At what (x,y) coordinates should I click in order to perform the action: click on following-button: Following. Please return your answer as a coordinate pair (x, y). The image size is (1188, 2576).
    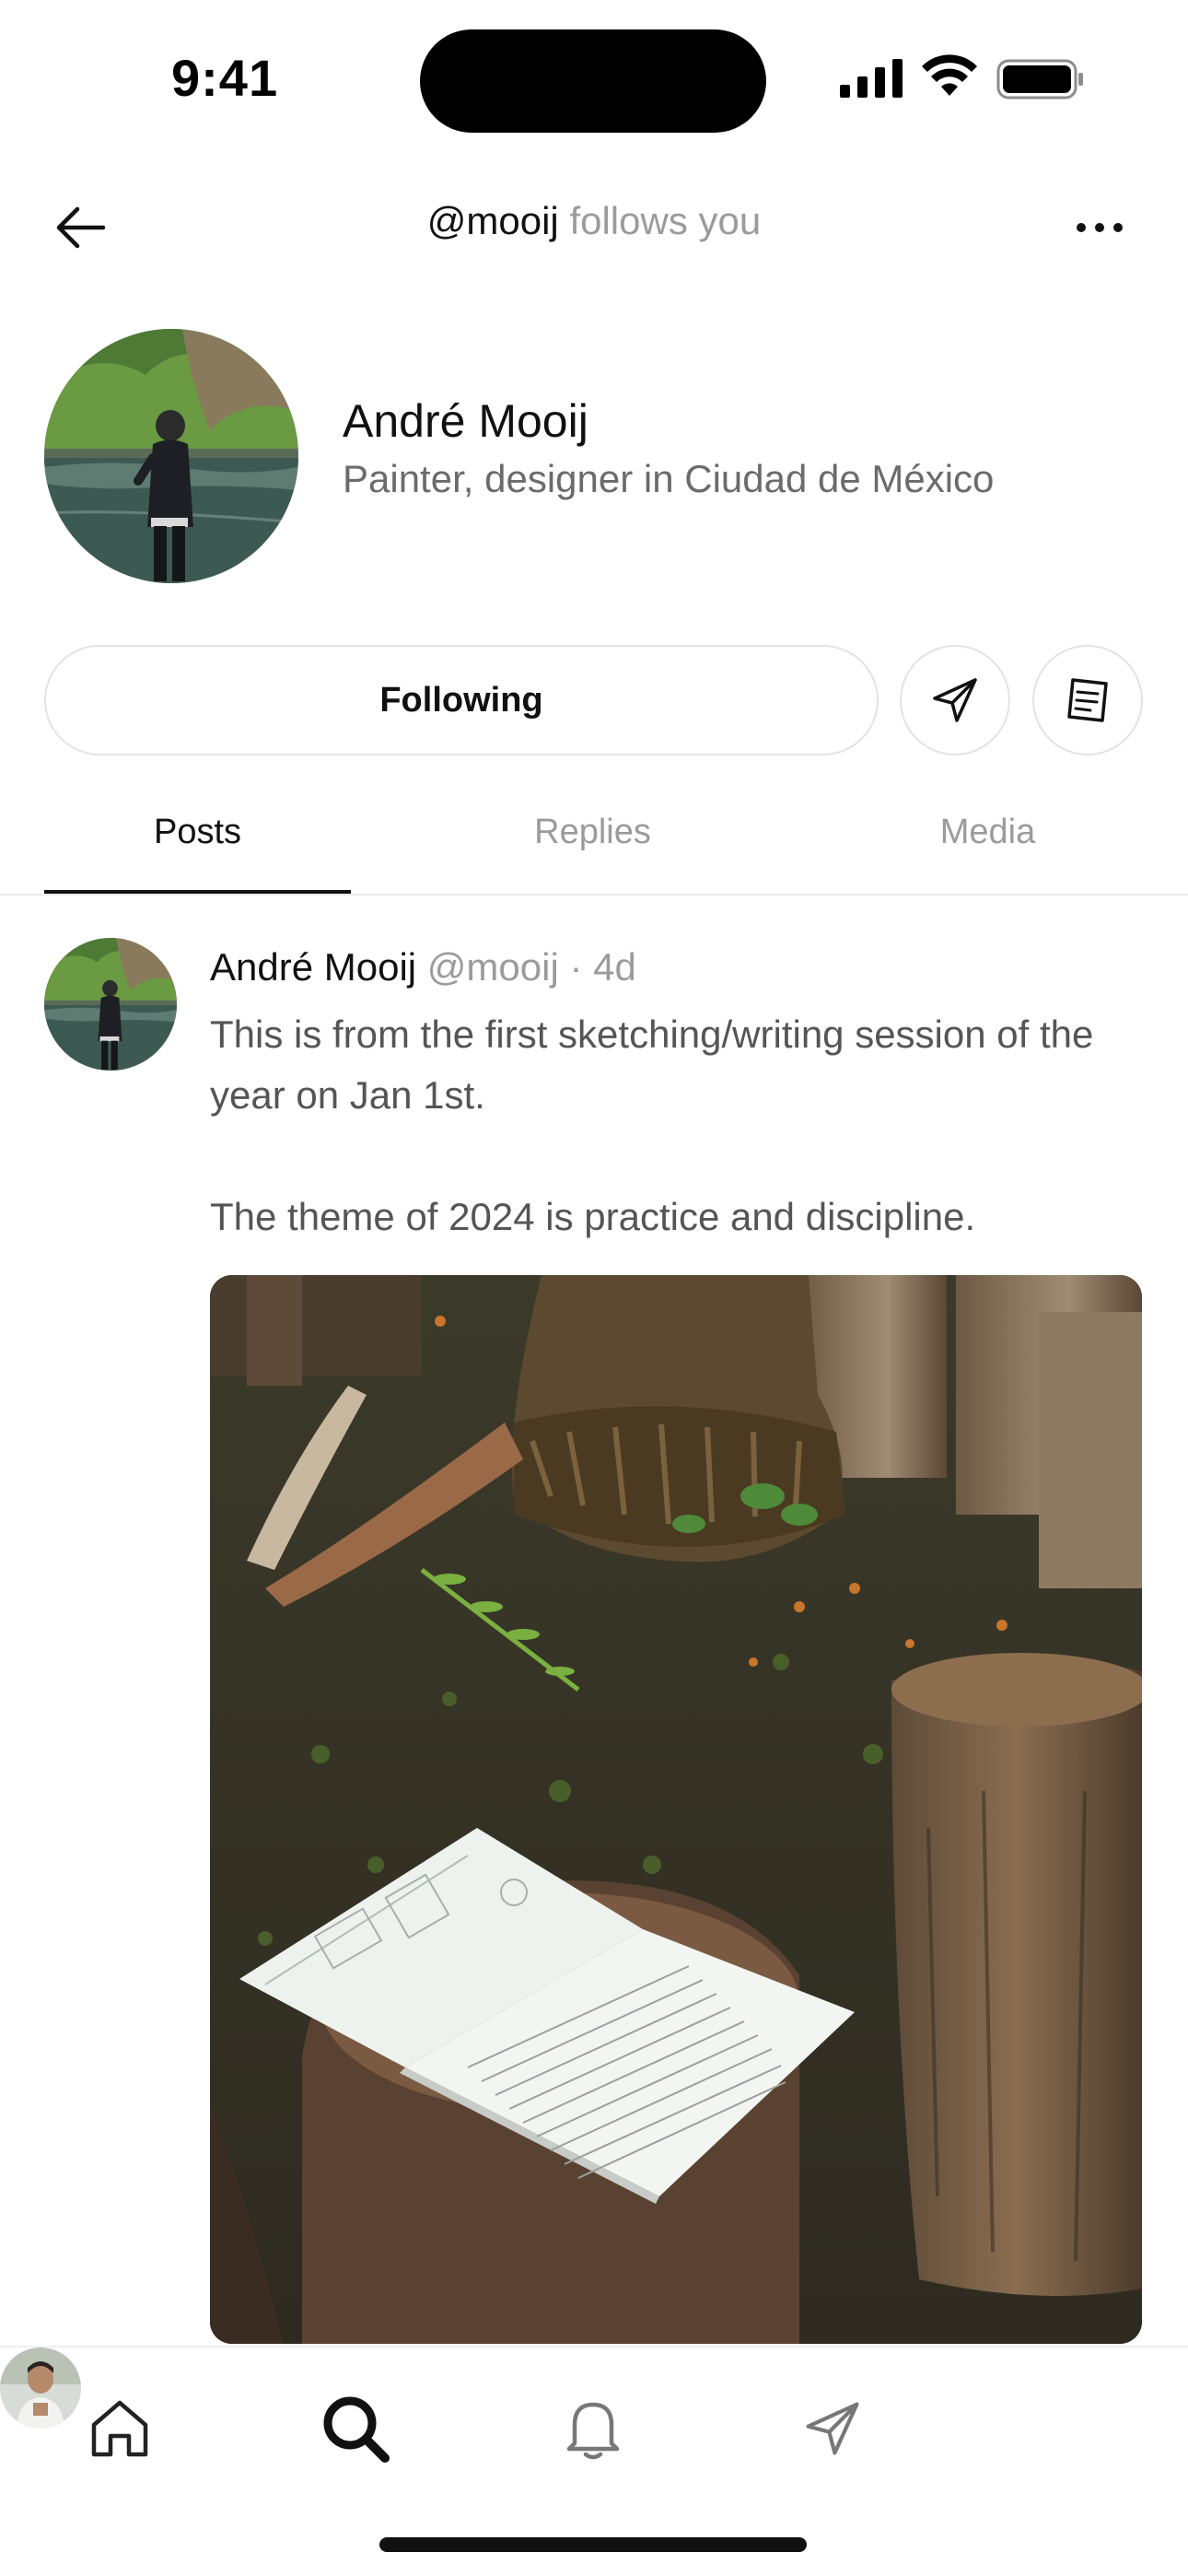
    Looking at the image, I should click on (461, 700).